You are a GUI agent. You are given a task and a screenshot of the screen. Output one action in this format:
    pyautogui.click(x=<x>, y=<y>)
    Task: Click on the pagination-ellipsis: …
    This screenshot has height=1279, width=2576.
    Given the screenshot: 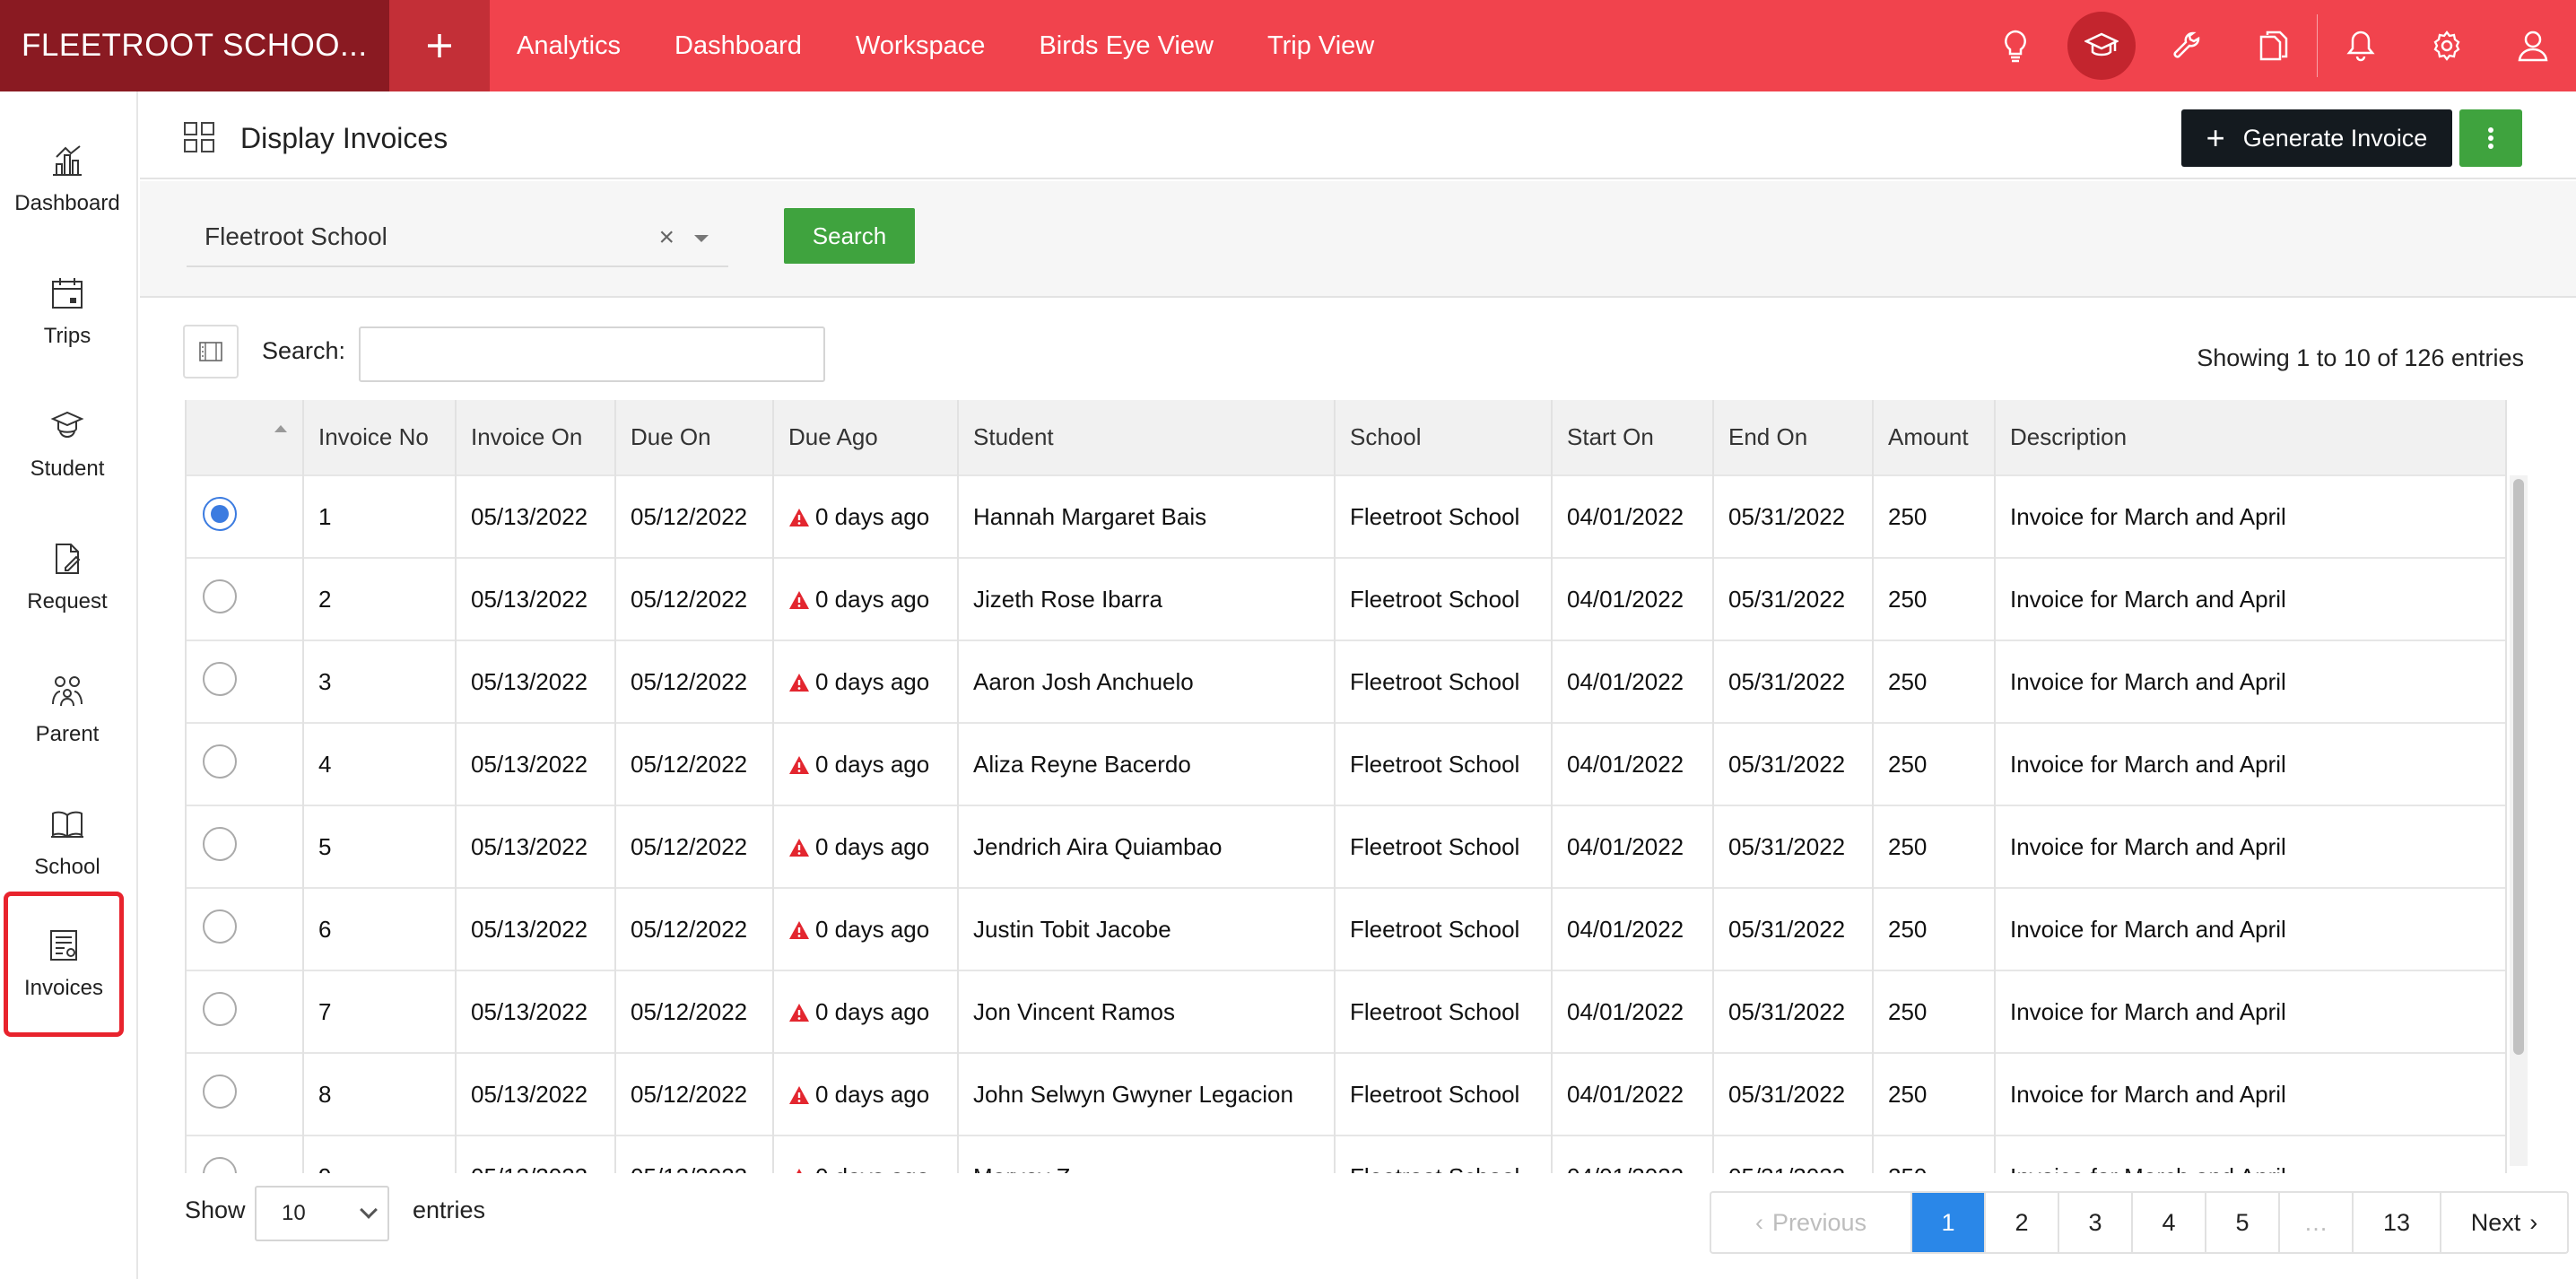 What is the action you would take?
    pyautogui.click(x=2317, y=1222)
    